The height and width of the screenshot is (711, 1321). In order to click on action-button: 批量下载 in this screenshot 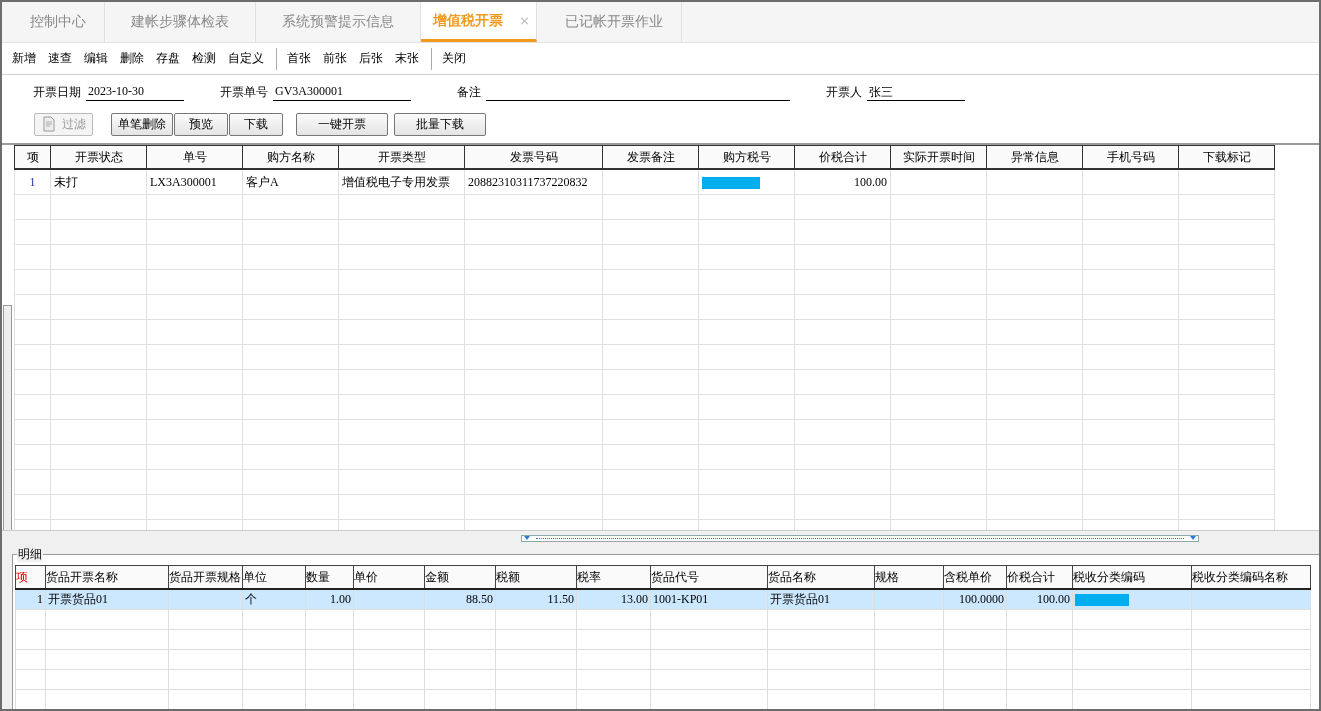, I will do `click(440, 124)`.